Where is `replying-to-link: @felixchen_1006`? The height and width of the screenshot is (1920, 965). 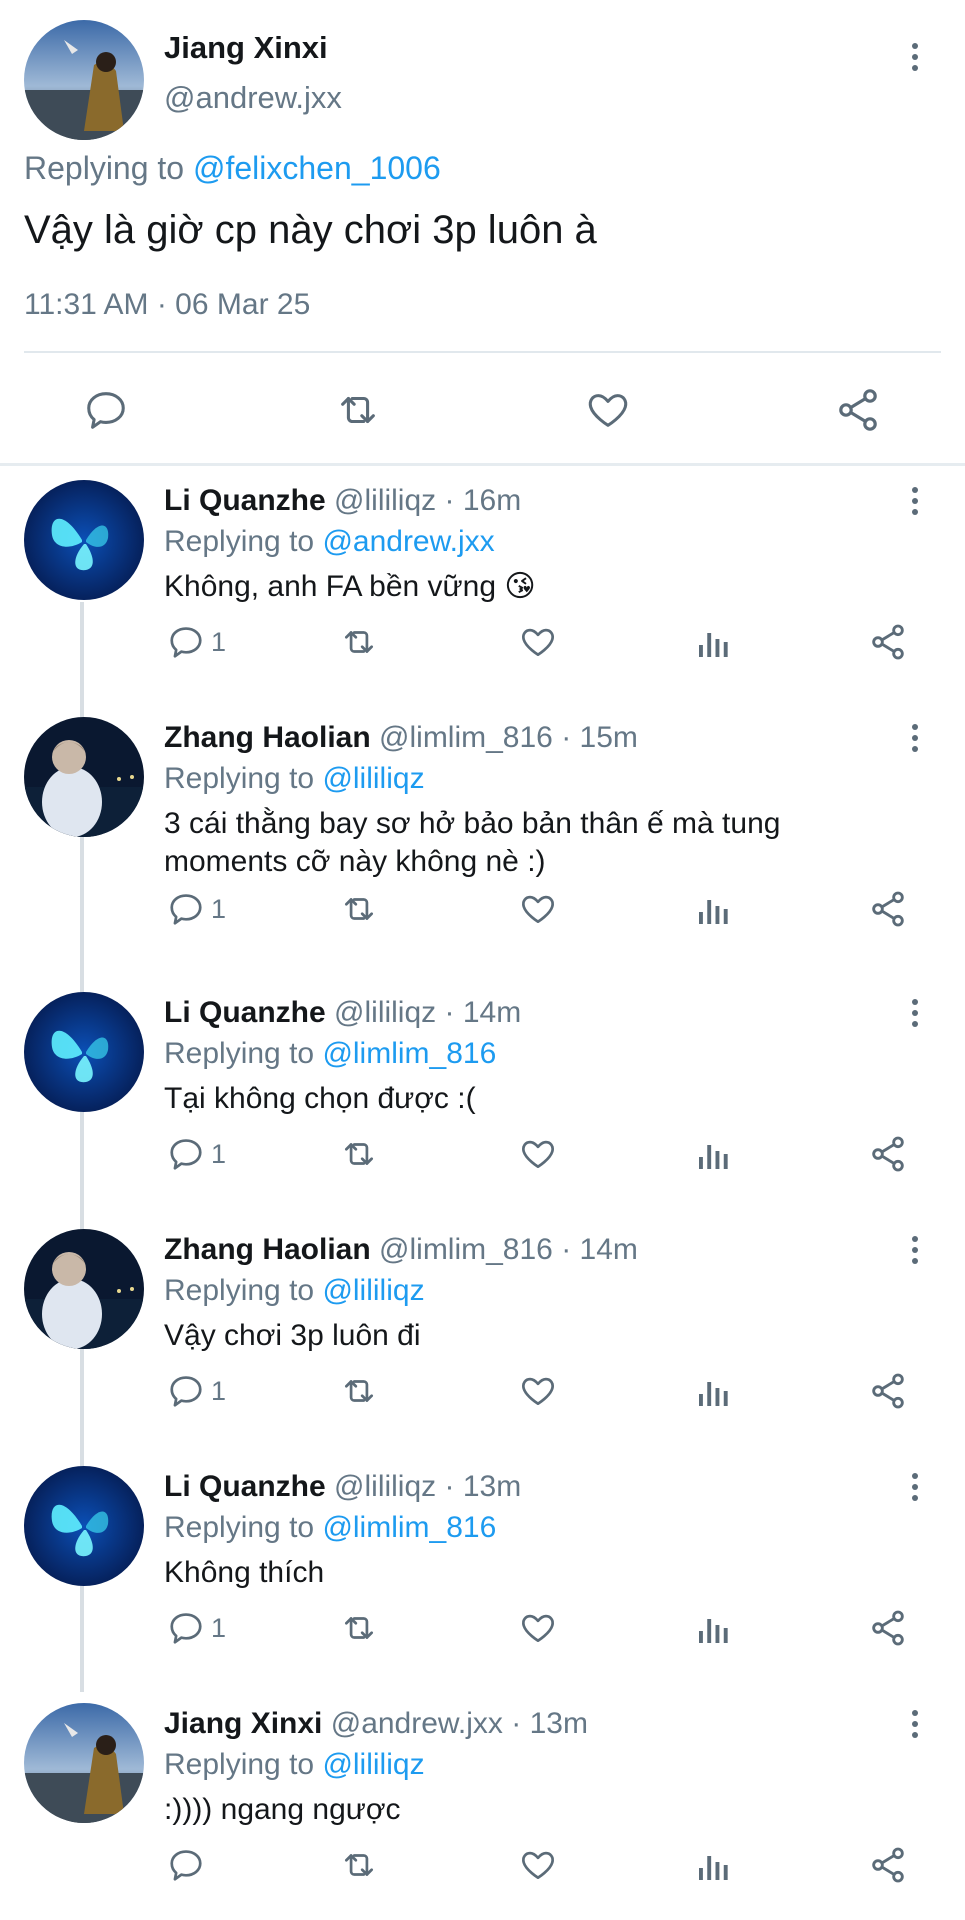
replying-to-link: @felixchen_1006 is located at coordinates (317, 168).